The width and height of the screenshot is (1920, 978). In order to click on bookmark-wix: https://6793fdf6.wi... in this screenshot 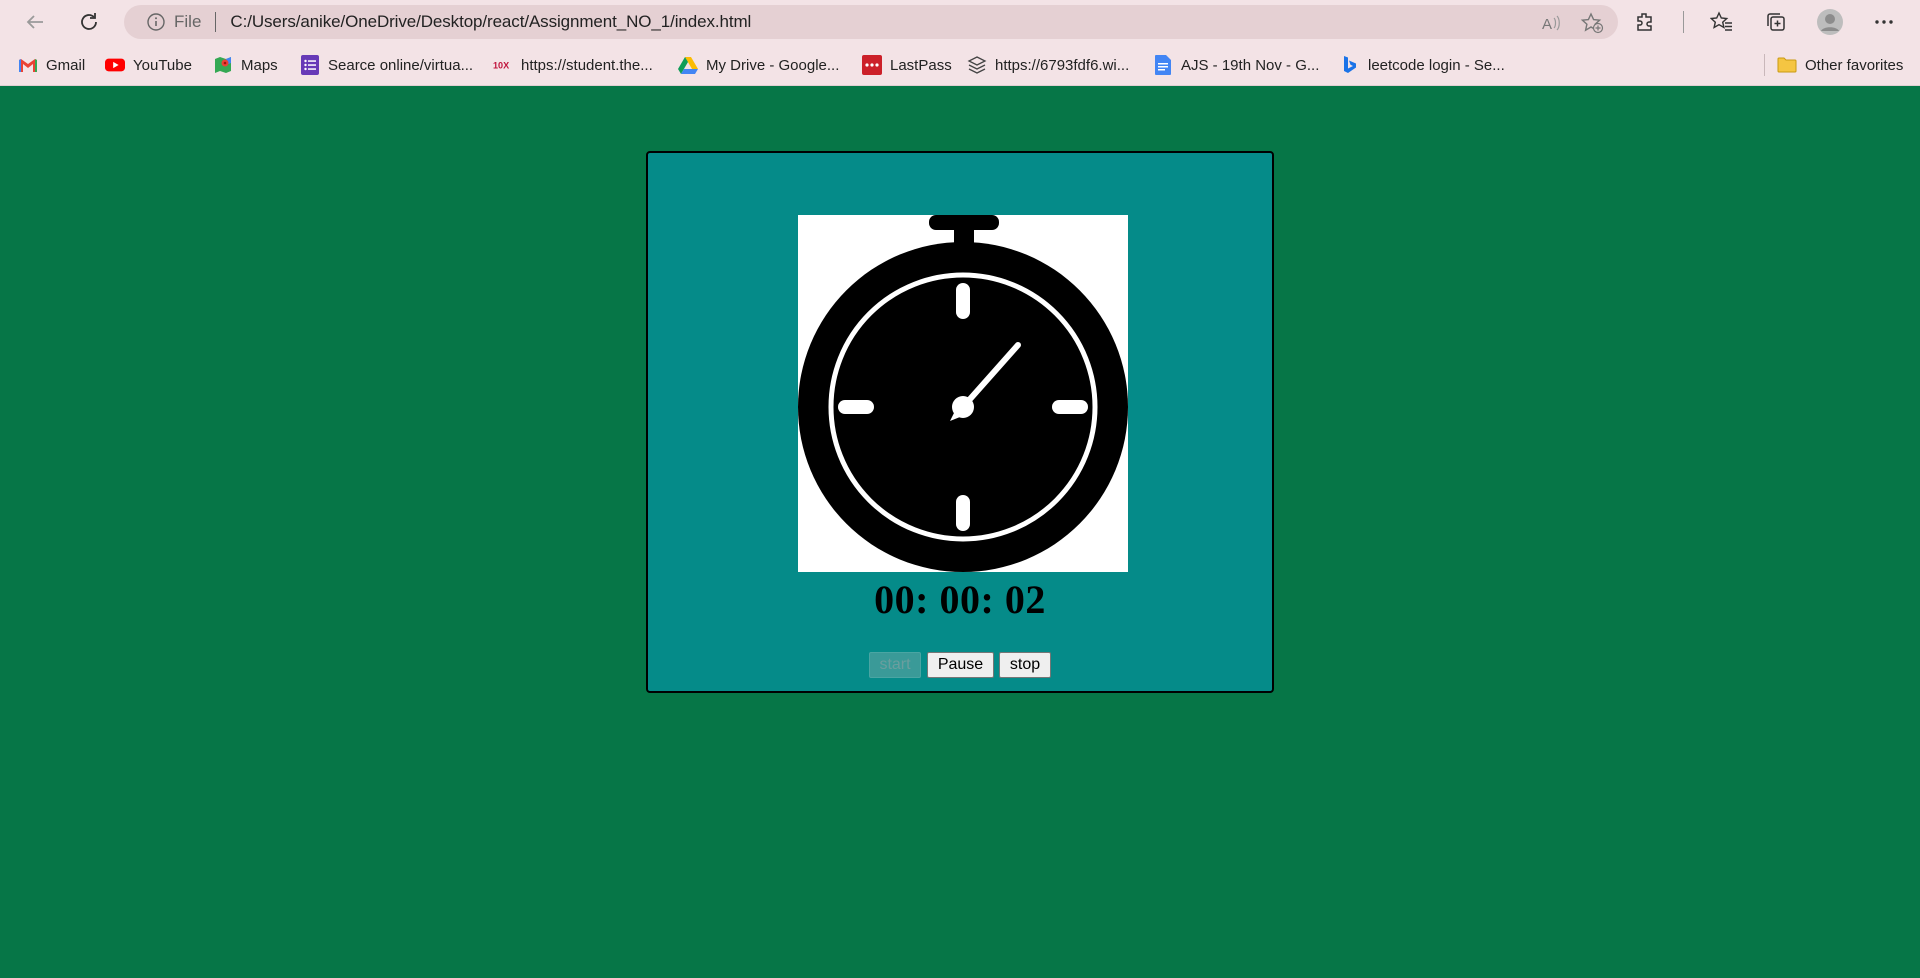, I will do `click(1048, 65)`.